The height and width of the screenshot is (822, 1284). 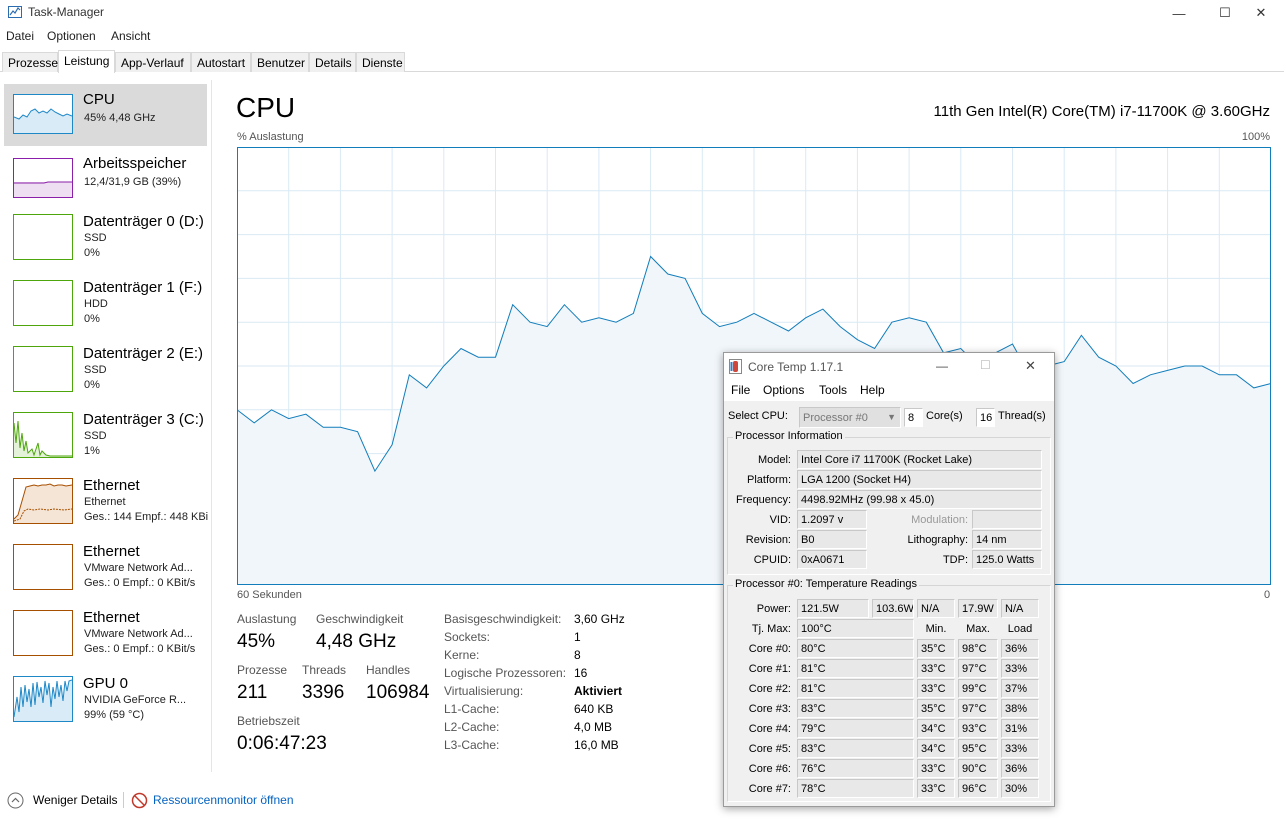 I want to click on tab-details: Details, so click(x=332, y=62).